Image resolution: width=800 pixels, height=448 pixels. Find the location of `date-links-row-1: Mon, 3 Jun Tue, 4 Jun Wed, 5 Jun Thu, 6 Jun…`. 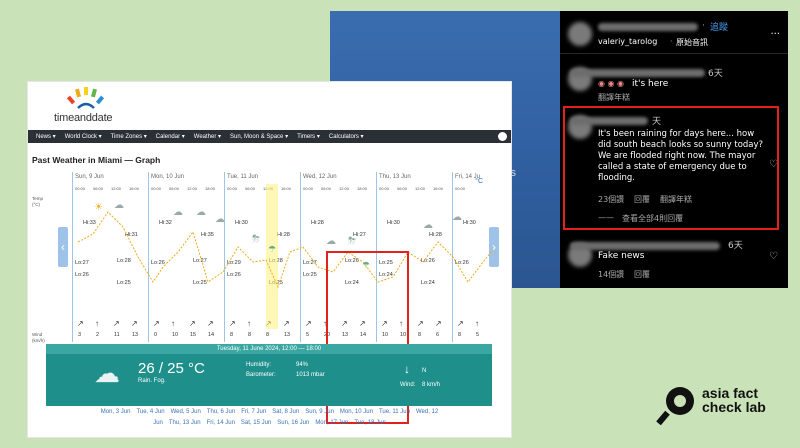

date-links-row-1: Mon, 3 Jun Tue, 4 Jun Wed, 5 Jun Thu, 6 Jun… is located at coordinates (269, 412).